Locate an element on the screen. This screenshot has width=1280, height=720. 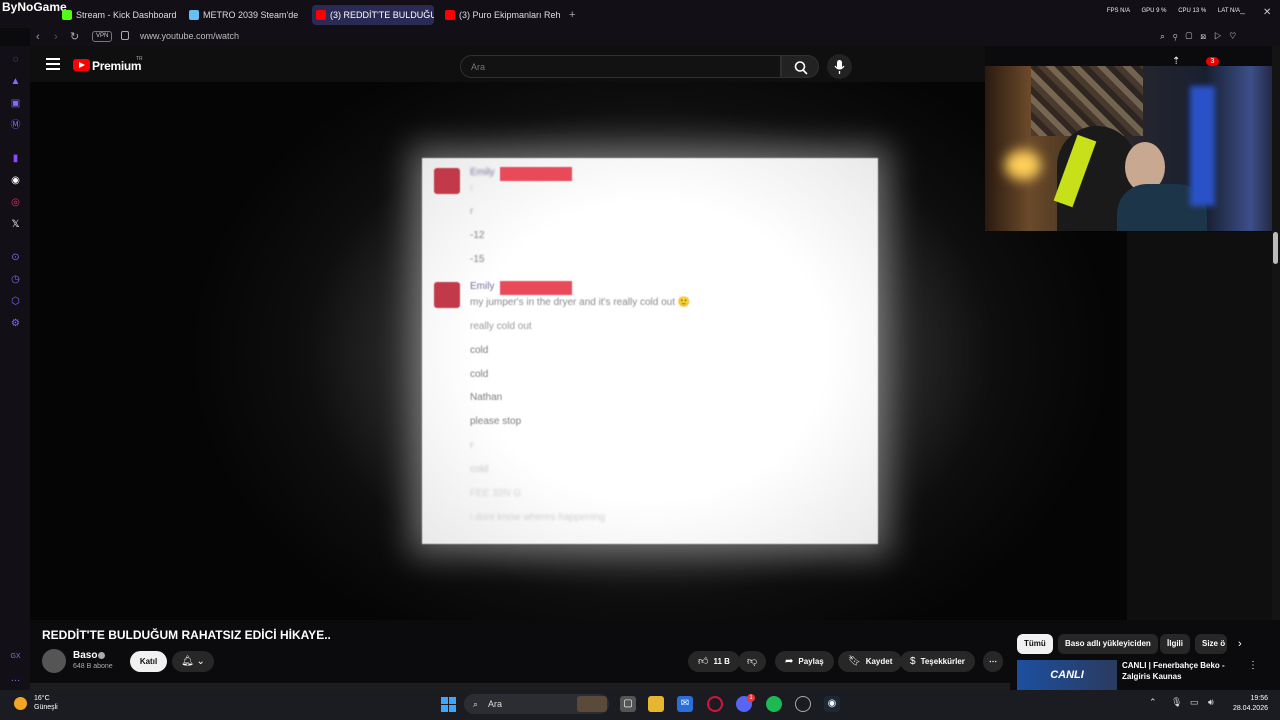
chat-line: i dont know wheres happening is located at coordinates (538, 517).